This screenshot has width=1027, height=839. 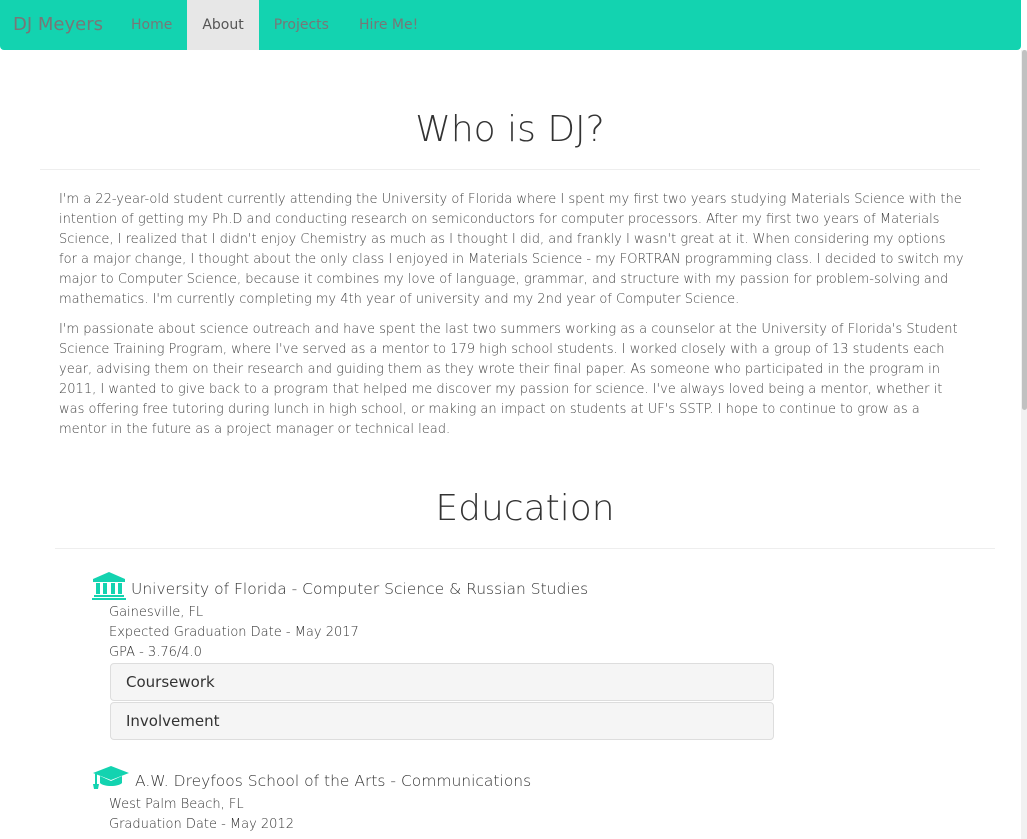 What do you see at coordinates (170, 682) in the screenshot?
I see `coursework-panel-title: Coursework` at bounding box center [170, 682].